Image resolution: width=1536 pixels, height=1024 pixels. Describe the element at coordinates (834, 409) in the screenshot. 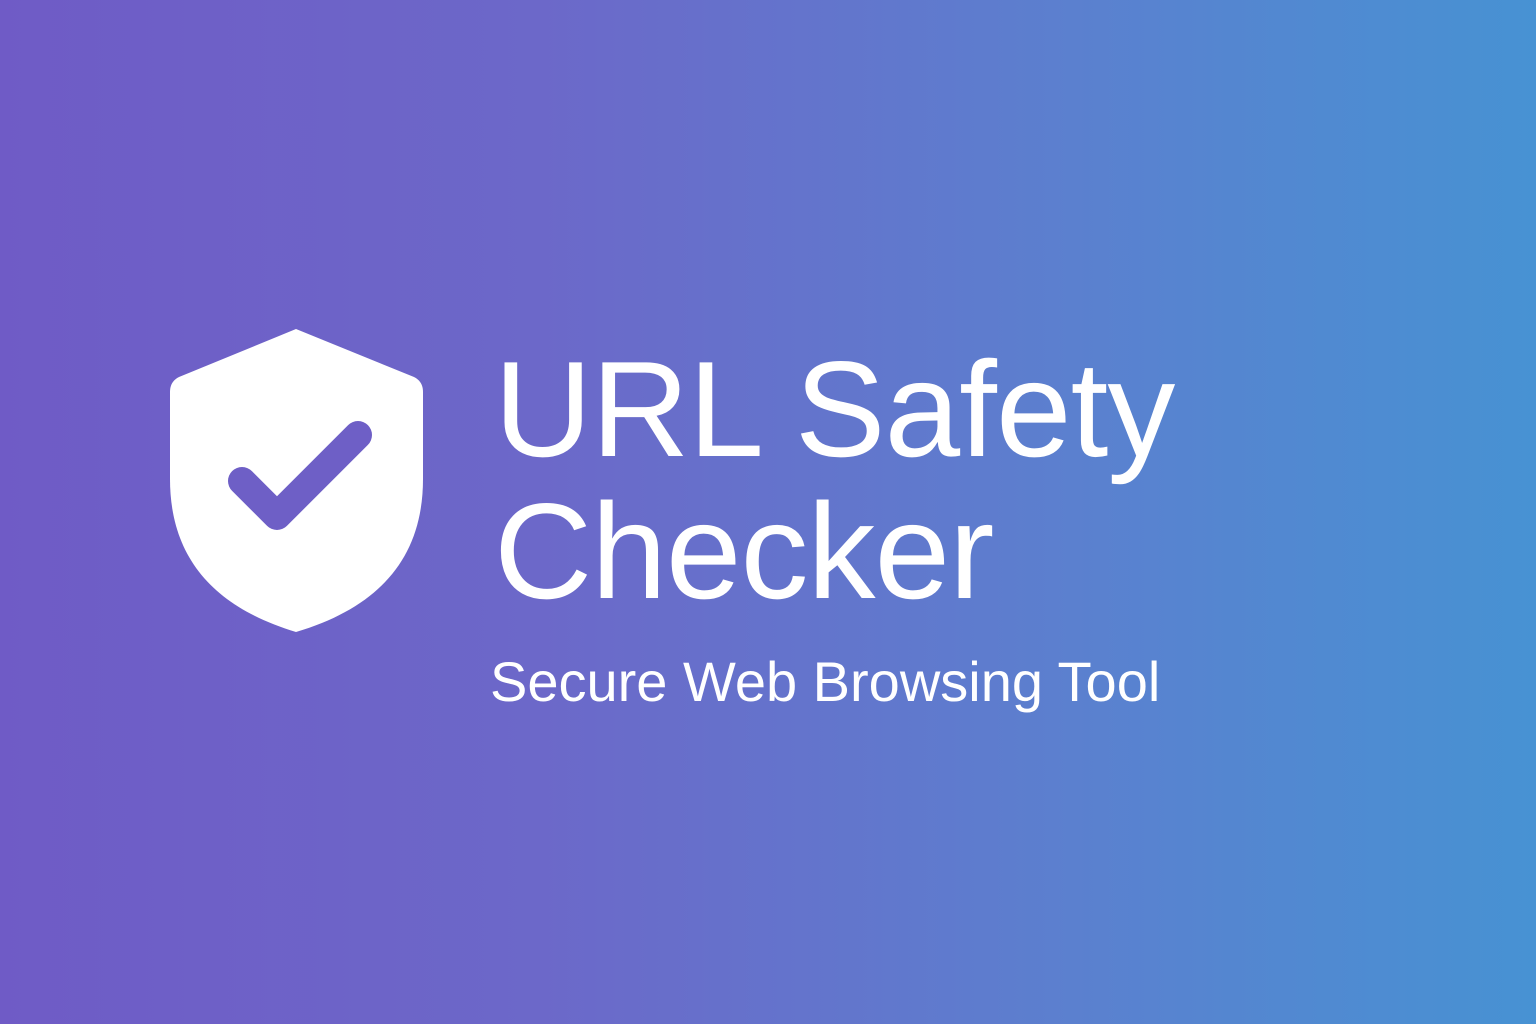

I see `title-line-1: URL Safety` at that location.